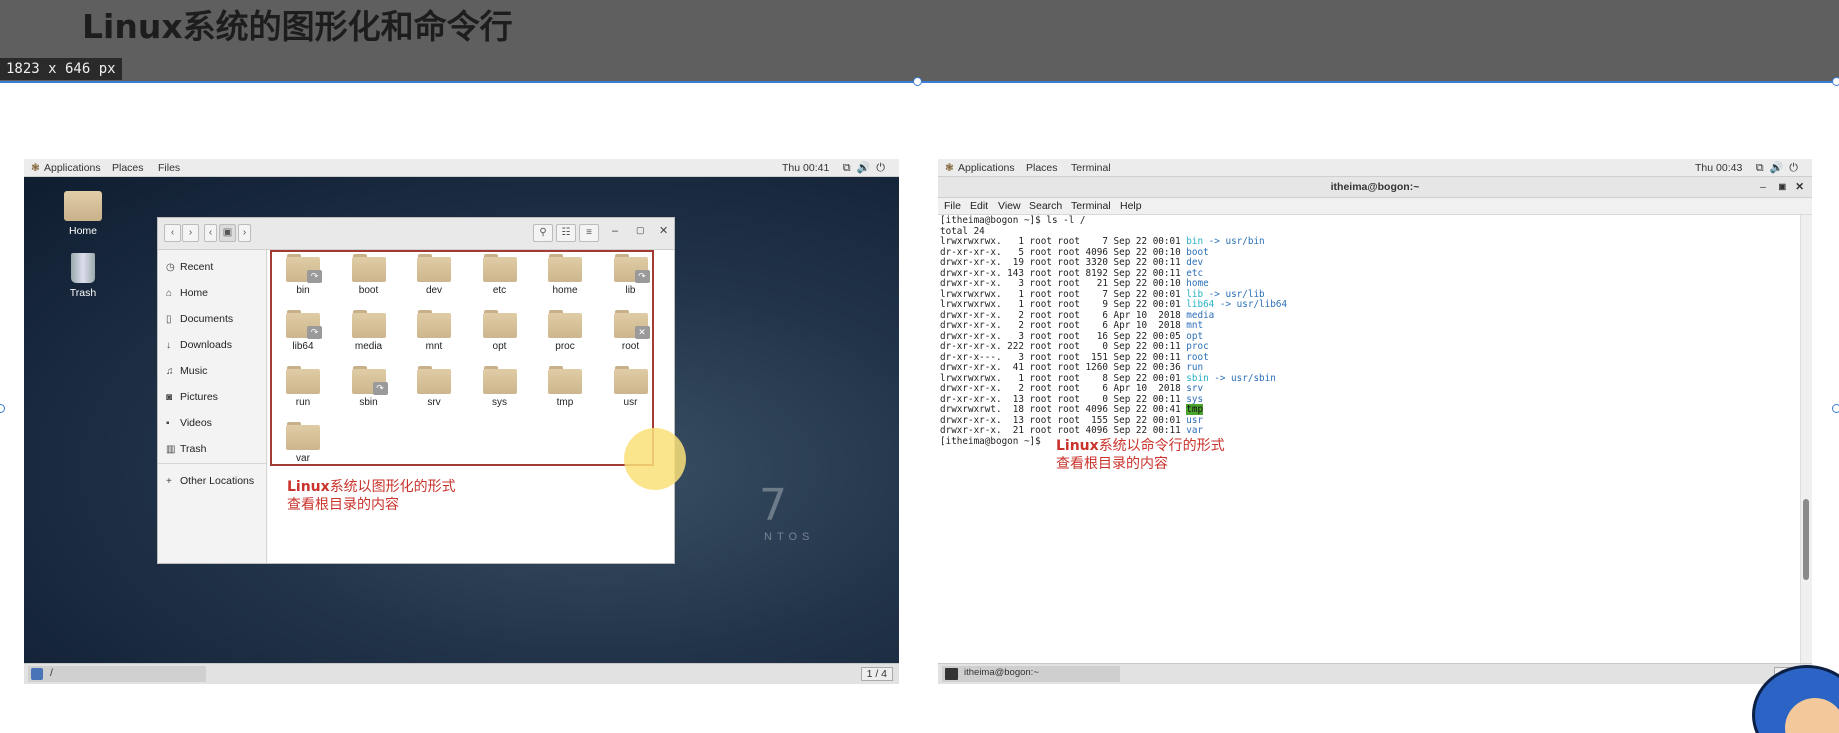  Describe the element at coordinates (416, 234) in the screenshot. I see `file-manager-header: ‹ › ‹ ▣ › ⚲ ☷ ≡ – ▢ ✕` at that location.